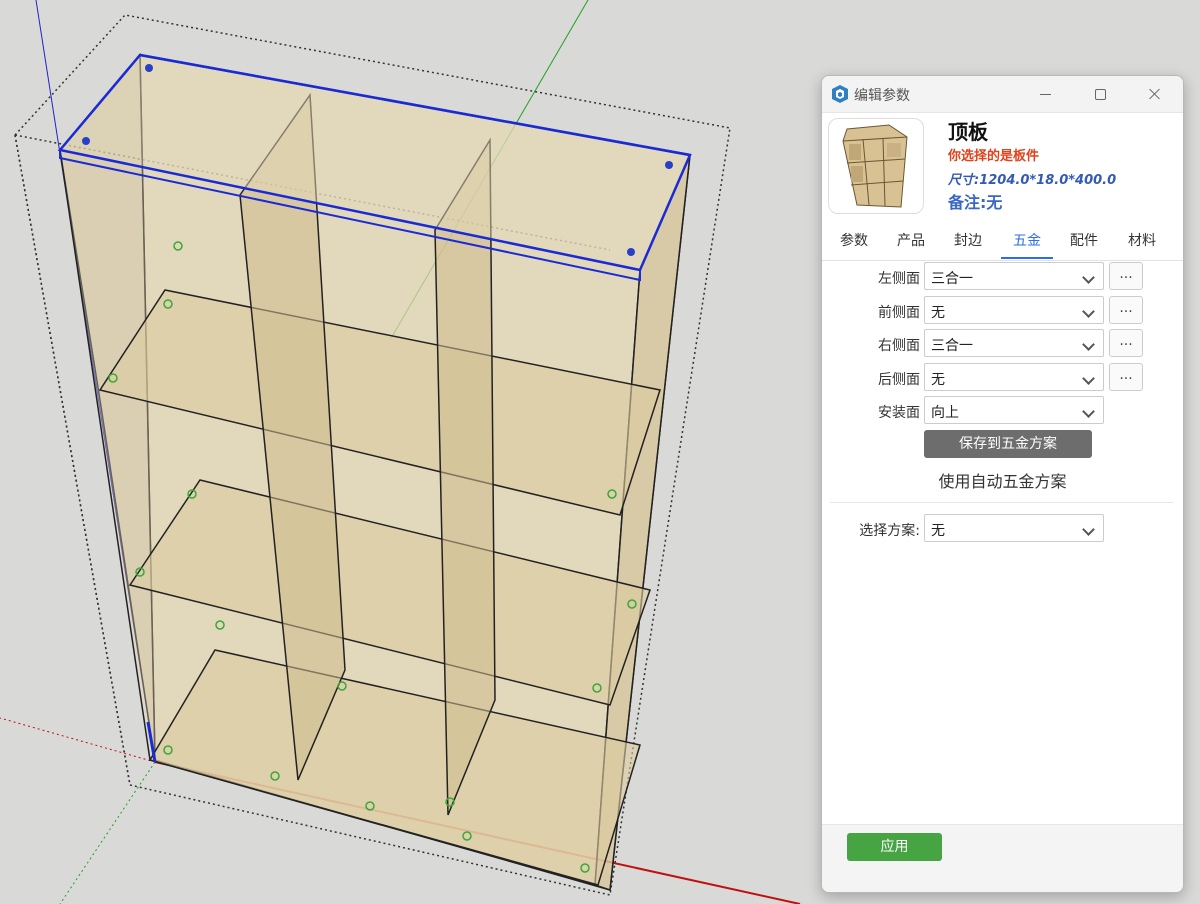 This screenshot has width=1200, height=904. What do you see at coordinates (1142, 241) in the screenshot?
I see `tab-materials: 材料` at bounding box center [1142, 241].